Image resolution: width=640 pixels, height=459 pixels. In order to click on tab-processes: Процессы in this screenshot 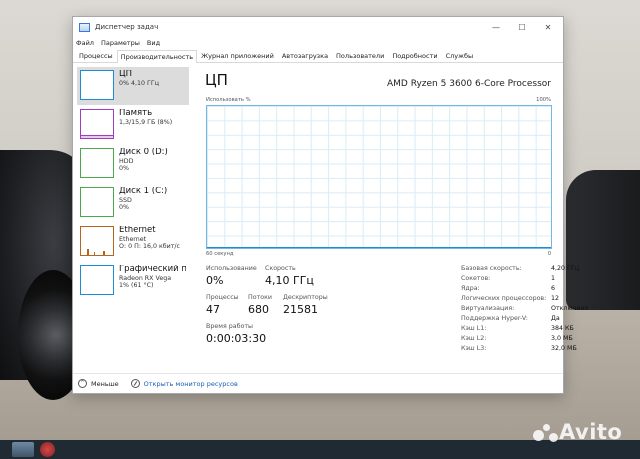, I will do `click(96, 55)`.